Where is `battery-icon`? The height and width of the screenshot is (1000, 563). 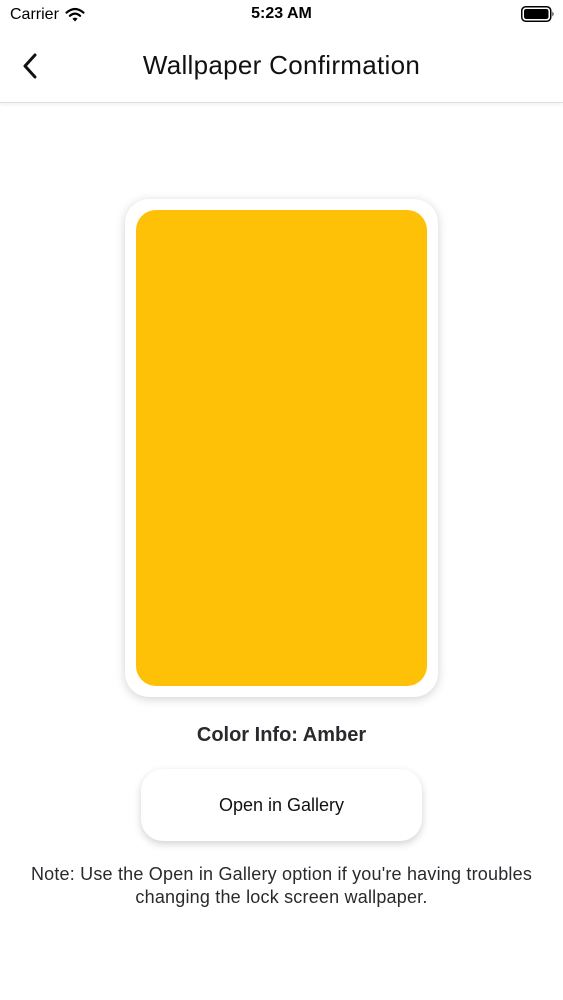 battery-icon is located at coordinates (537, 14).